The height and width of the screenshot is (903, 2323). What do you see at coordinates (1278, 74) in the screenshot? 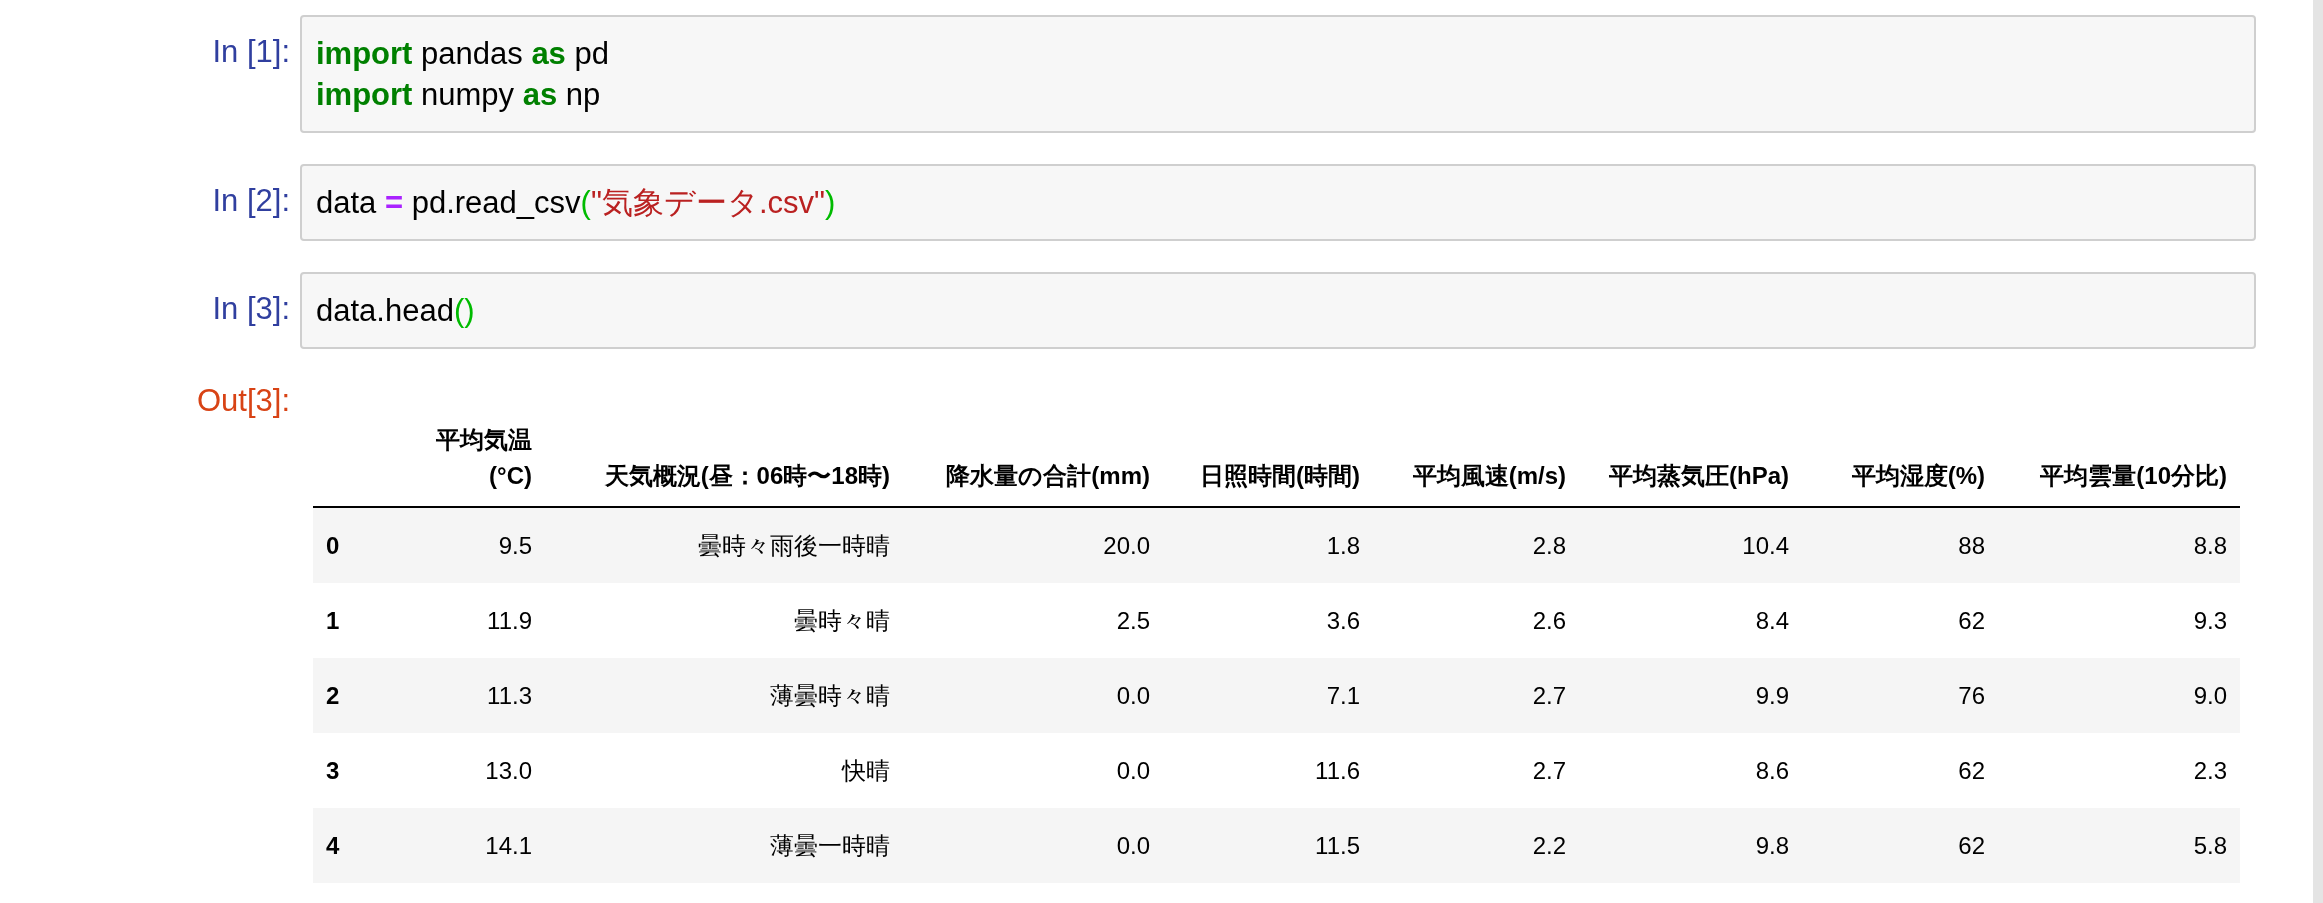
I see `code-cell: import pandas as pd import numpy as np` at bounding box center [1278, 74].